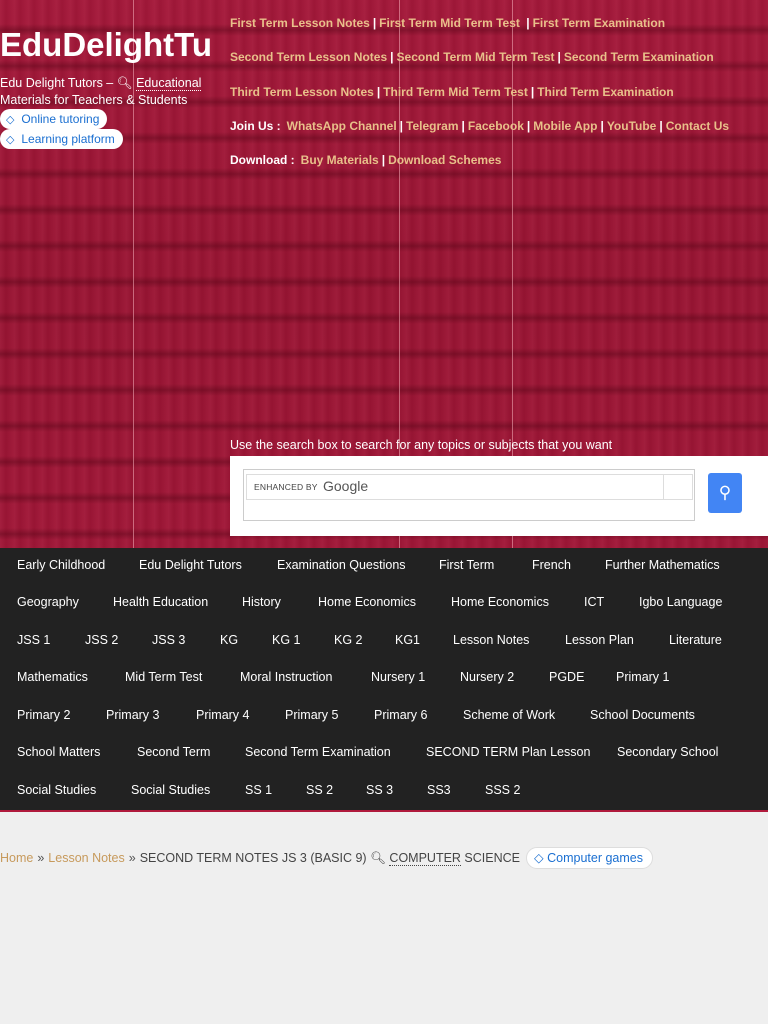 This screenshot has height=1024, width=768. Describe the element at coordinates (432, 126) in the screenshot. I see `nav-link-telegram: Telegram` at that location.